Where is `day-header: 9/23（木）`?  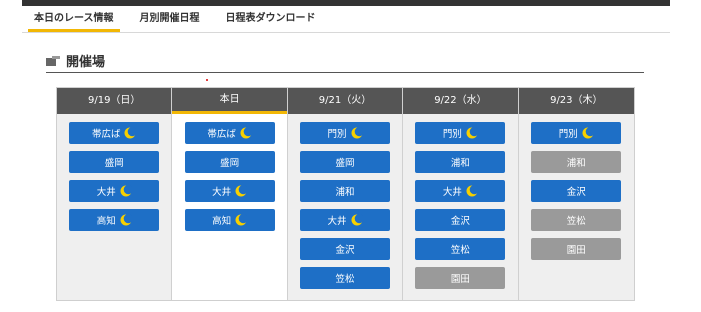 day-header: 9/23（木） is located at coordinates (576, 101).